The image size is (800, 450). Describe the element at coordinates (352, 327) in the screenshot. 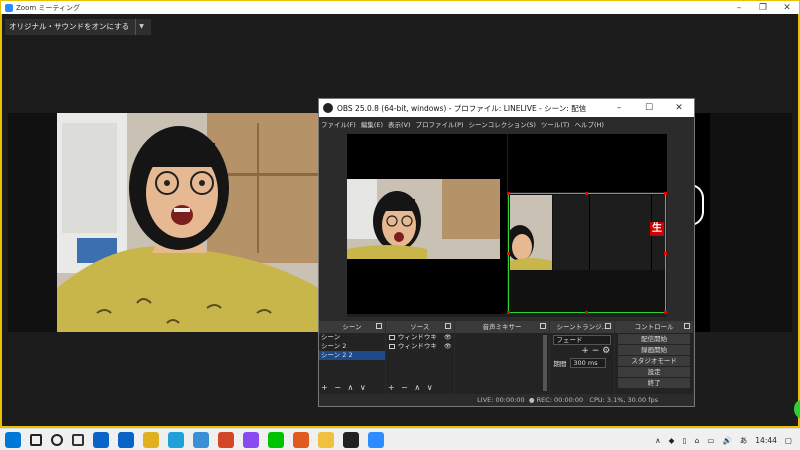

I see `scenes-dock-header: シーン` at that location.